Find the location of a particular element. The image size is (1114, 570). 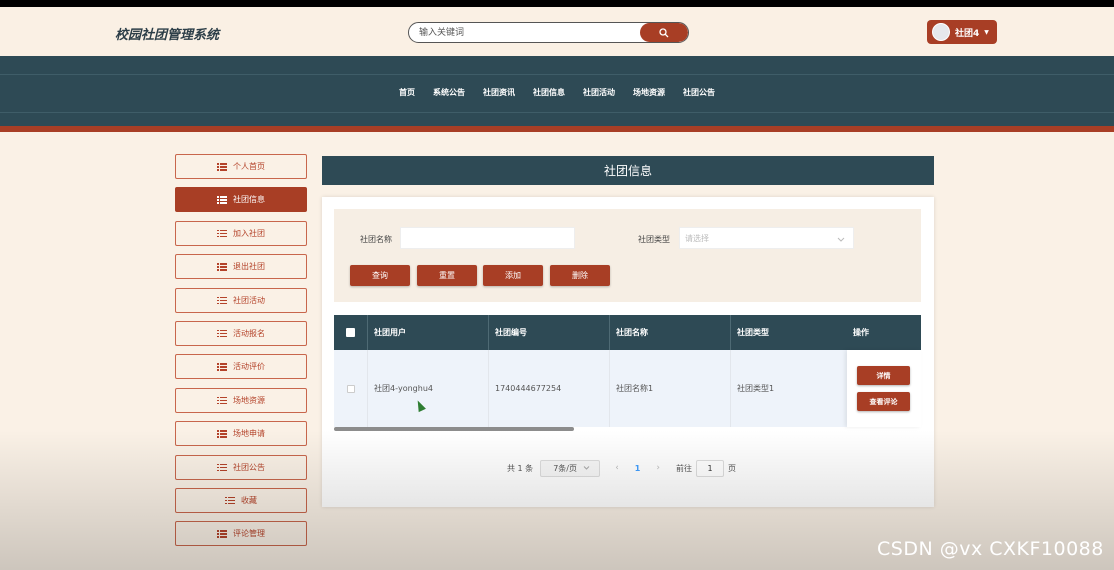

nav-item-home: 首页 is located at coordinates (407, 92).